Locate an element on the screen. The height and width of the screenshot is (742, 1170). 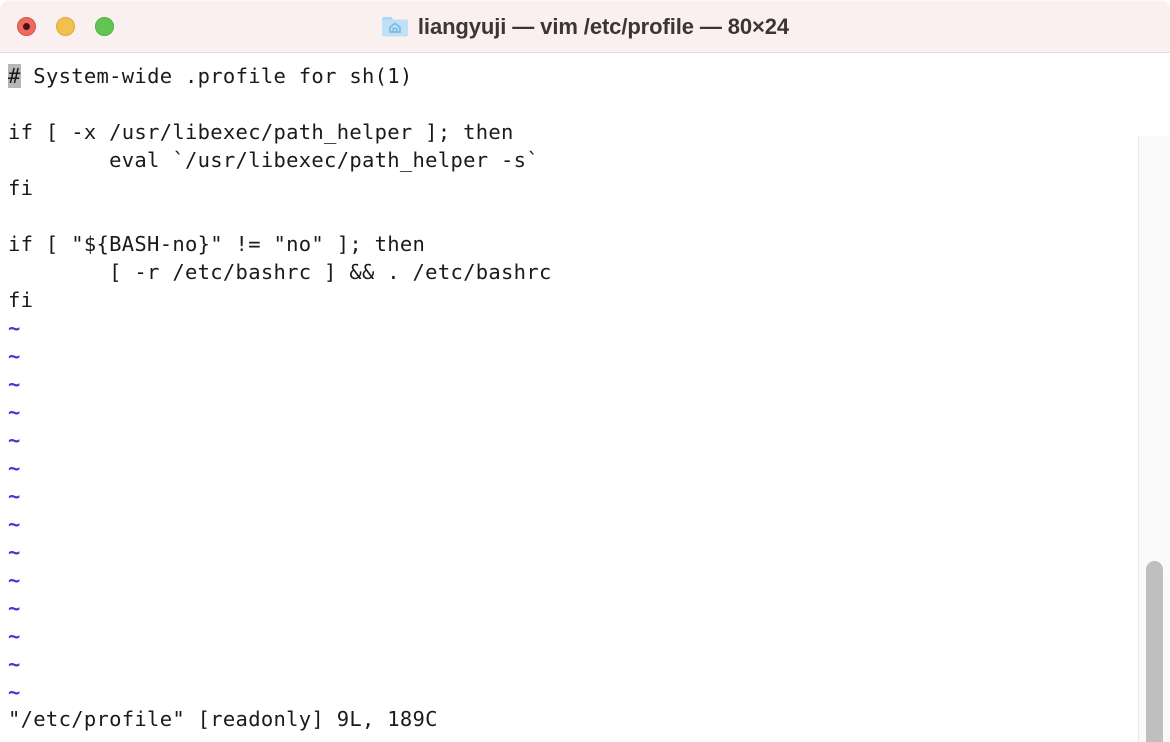
vim-block-cursor: # is located at coordinates (14, 76).